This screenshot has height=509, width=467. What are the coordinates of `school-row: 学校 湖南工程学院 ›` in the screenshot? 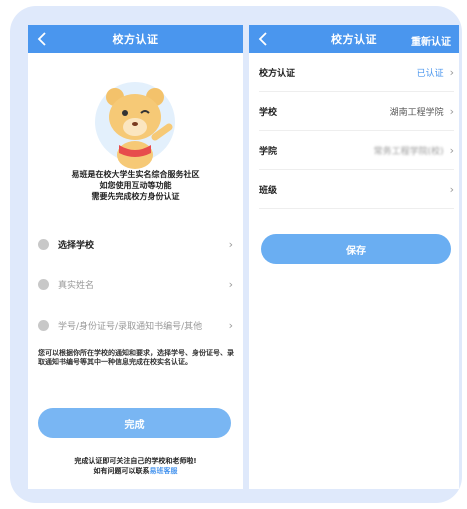 It's located at (356, 112).